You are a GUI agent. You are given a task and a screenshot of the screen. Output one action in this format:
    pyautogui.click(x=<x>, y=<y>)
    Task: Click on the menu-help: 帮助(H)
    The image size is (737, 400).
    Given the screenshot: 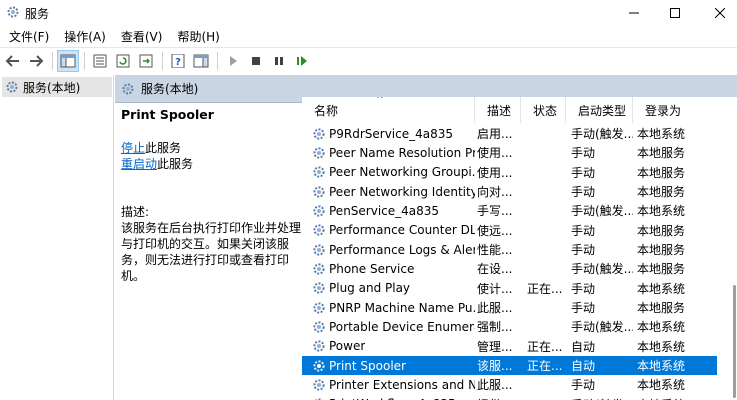 What is the action you would take?
    pyautogui.click(x=198, y=36)
    